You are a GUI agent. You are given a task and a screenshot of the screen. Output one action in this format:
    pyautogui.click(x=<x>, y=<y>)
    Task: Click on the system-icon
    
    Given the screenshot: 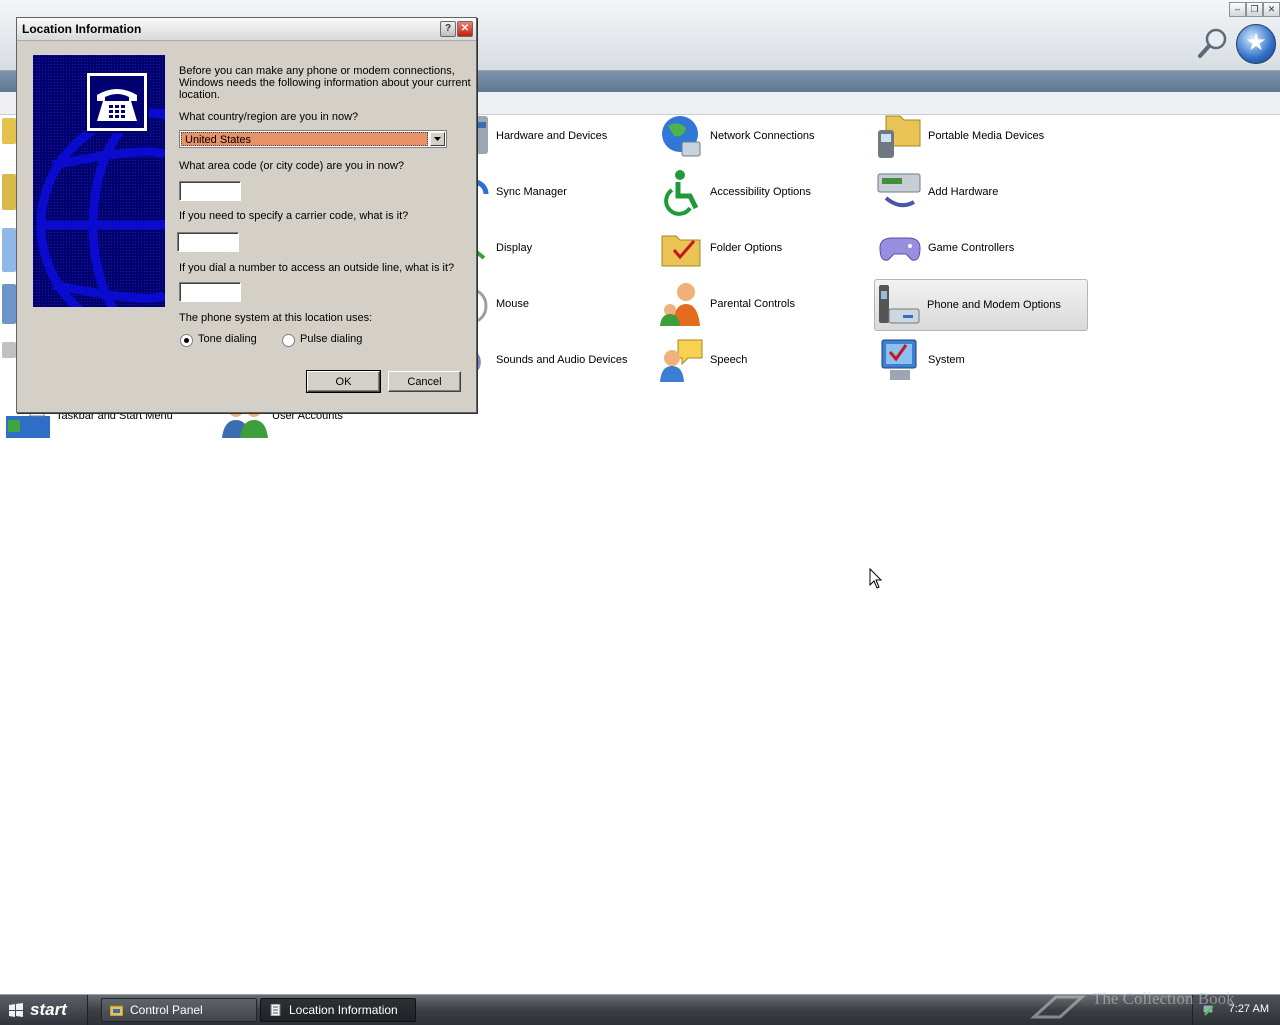 What is the action you would take?
    pyautogui.click(x=900, y=360)
    